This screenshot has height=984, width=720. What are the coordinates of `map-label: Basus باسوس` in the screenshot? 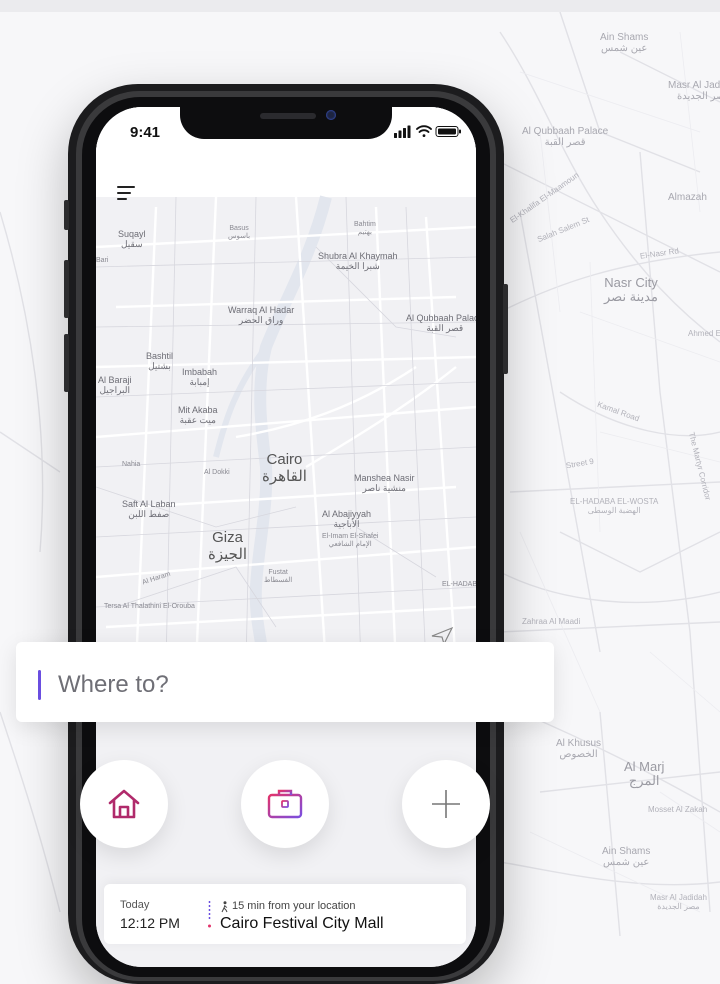 It's located at (239, 233).